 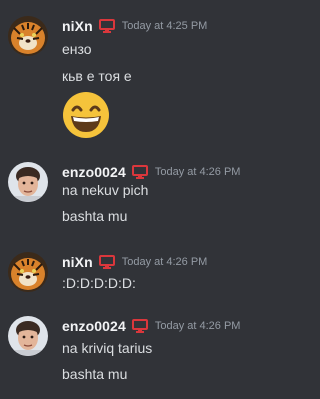 What do you see at coordinates (165, 26) in the screenshot?
I see `timestamp: Today at 4:25 PM` at bounding box center [165, 26].